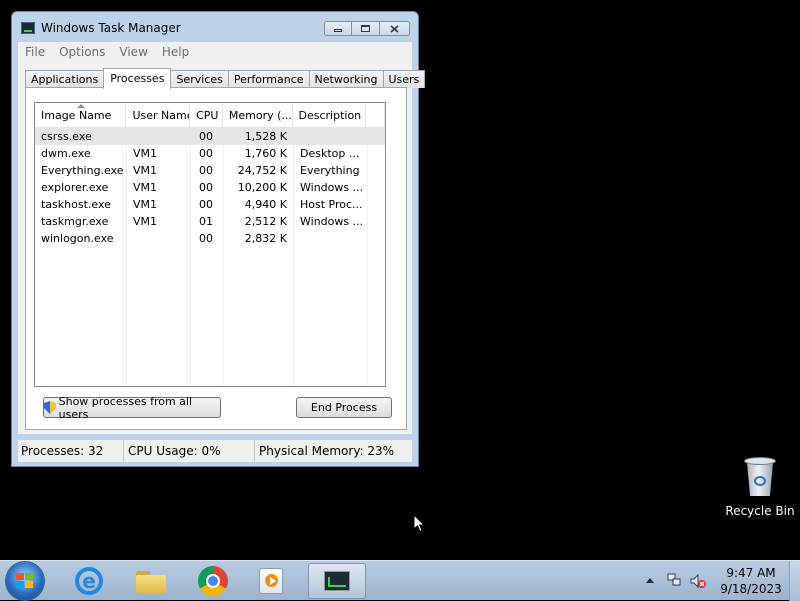 Image resolution: width=800 pixels, height=601 pixels. I want to click on cell-image-name: taskmgr.exe, so click(75, 221).